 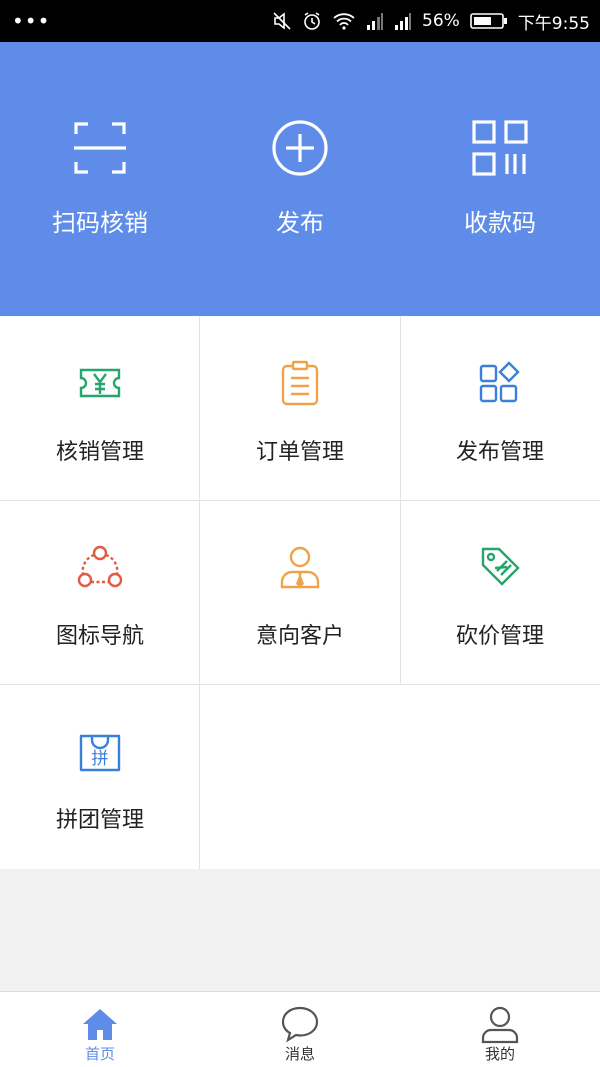 I want to click on payment-code-label: 收款码, so click(x=500, y=223).